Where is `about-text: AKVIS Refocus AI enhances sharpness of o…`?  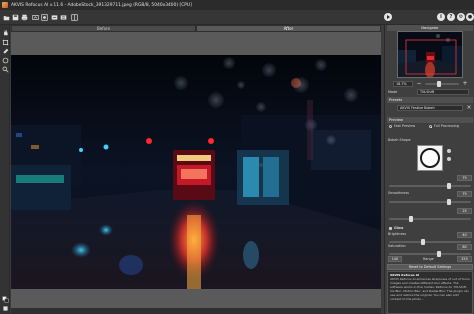
about-text: AKVIS Refocus AI enhances sharpness of o… is located at coordinates (430, 289).